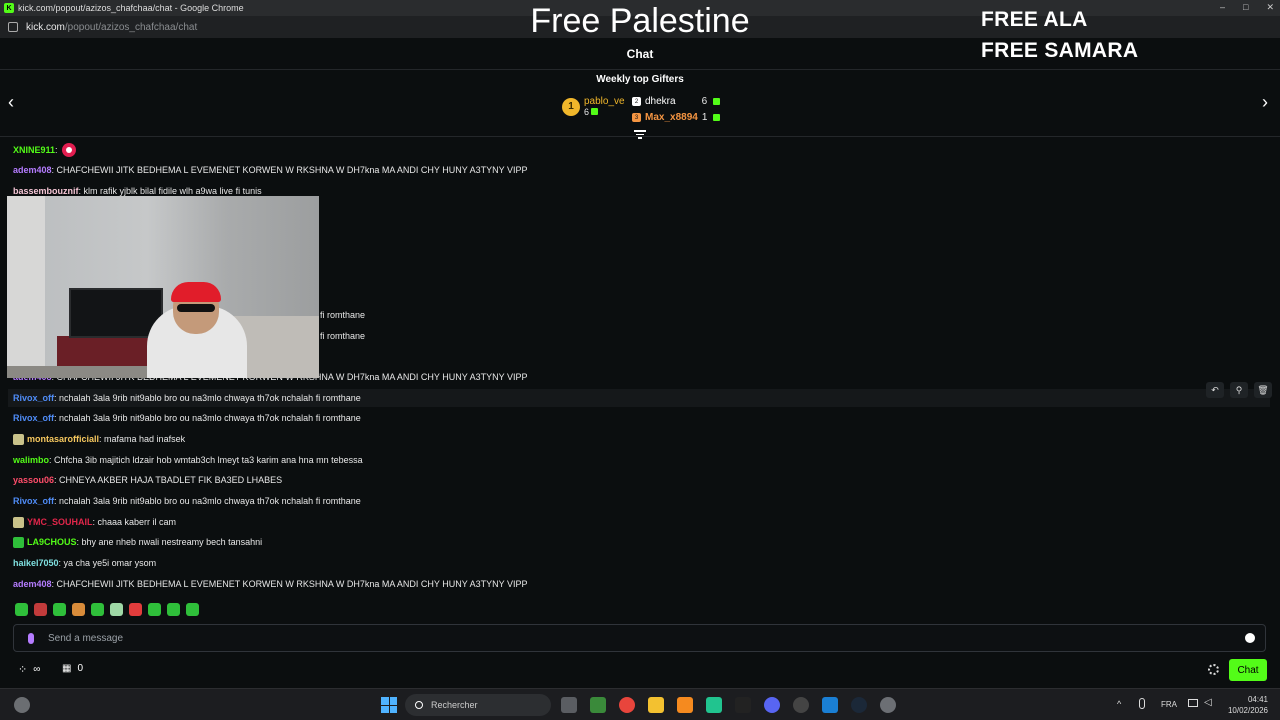 The image size is (1280, 720). I want to click on chat-username: yassou06, so click(33, 480).